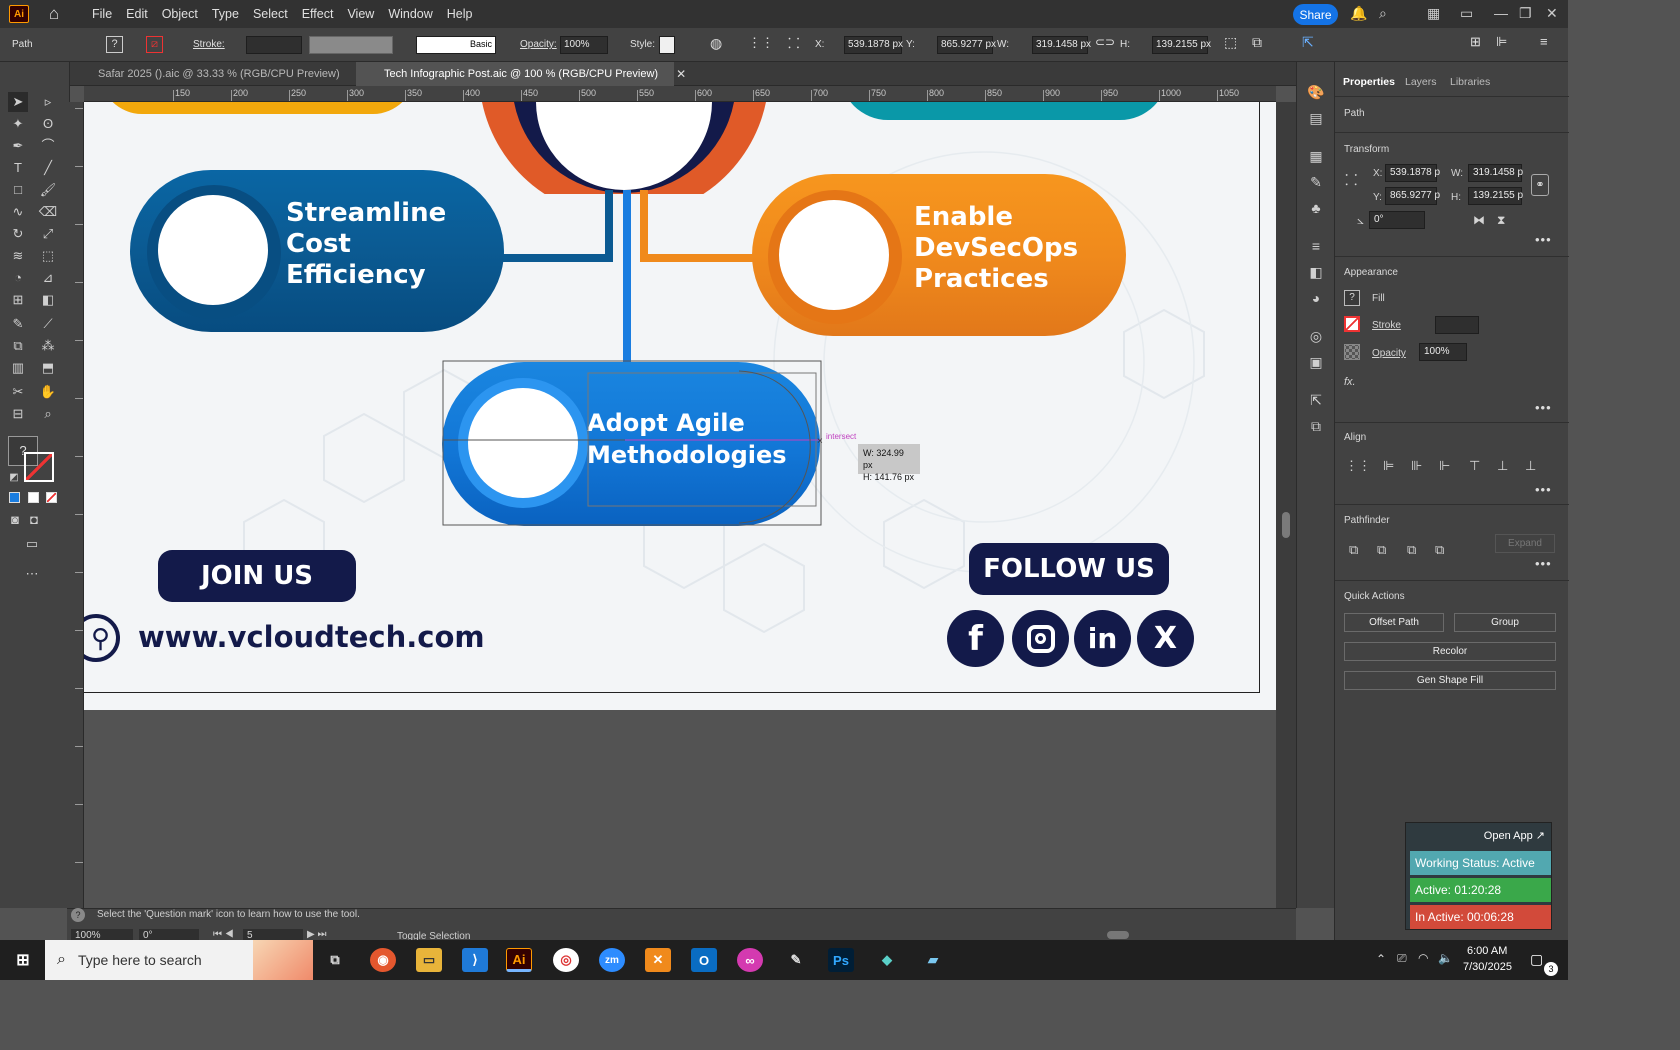  What do you see at coordinates (18, 278) in the screenshot?
I see `shape-builder-icon: ◔` at bounding box center [18, 278].